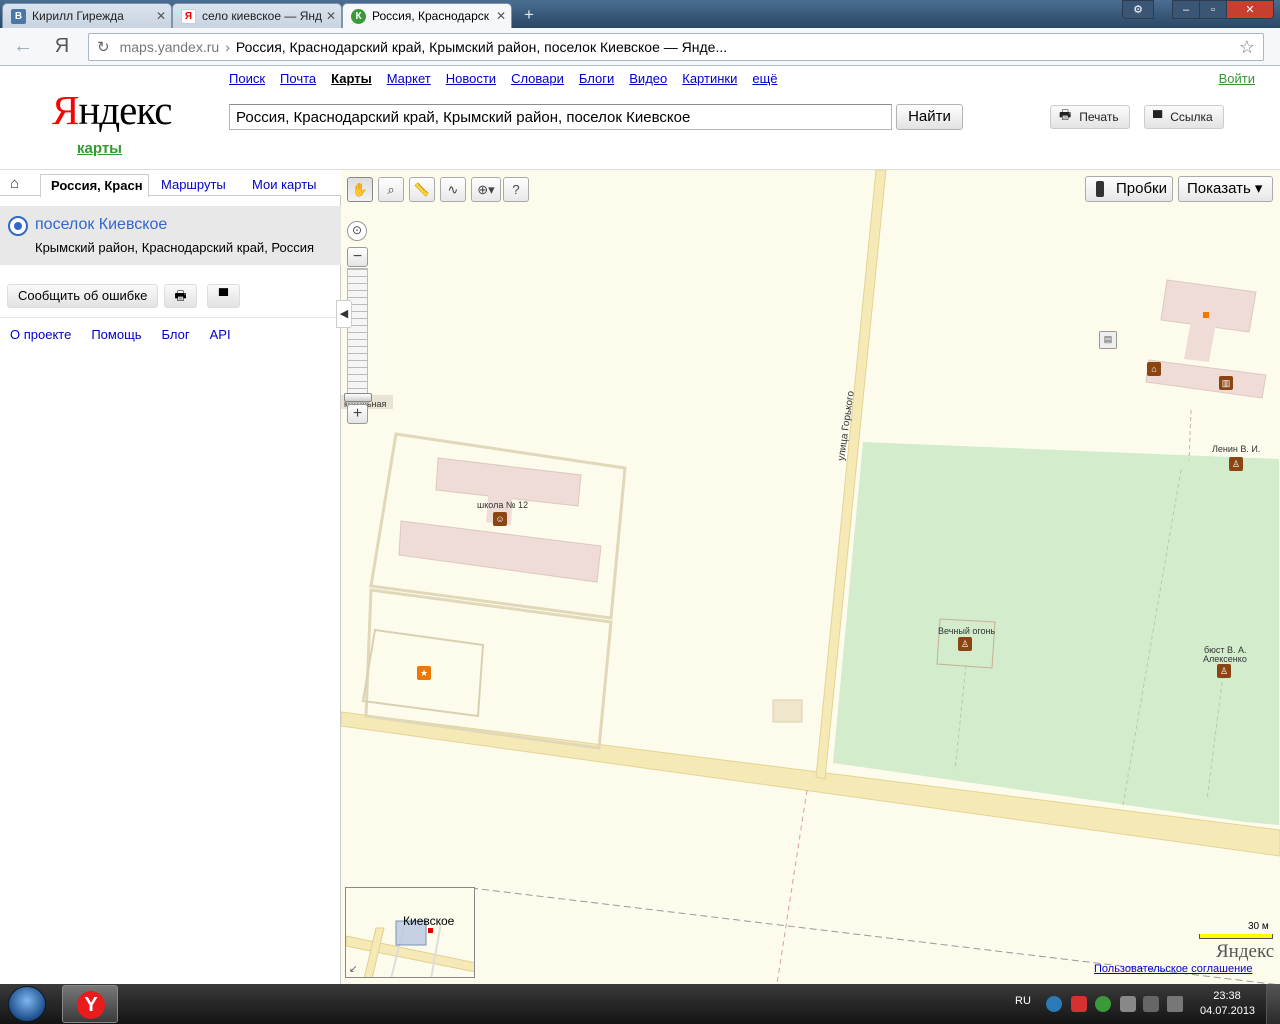 The image size is (1280, 1024). I want to click on map-brand-logo: Яндекс, so click(1245, 952).